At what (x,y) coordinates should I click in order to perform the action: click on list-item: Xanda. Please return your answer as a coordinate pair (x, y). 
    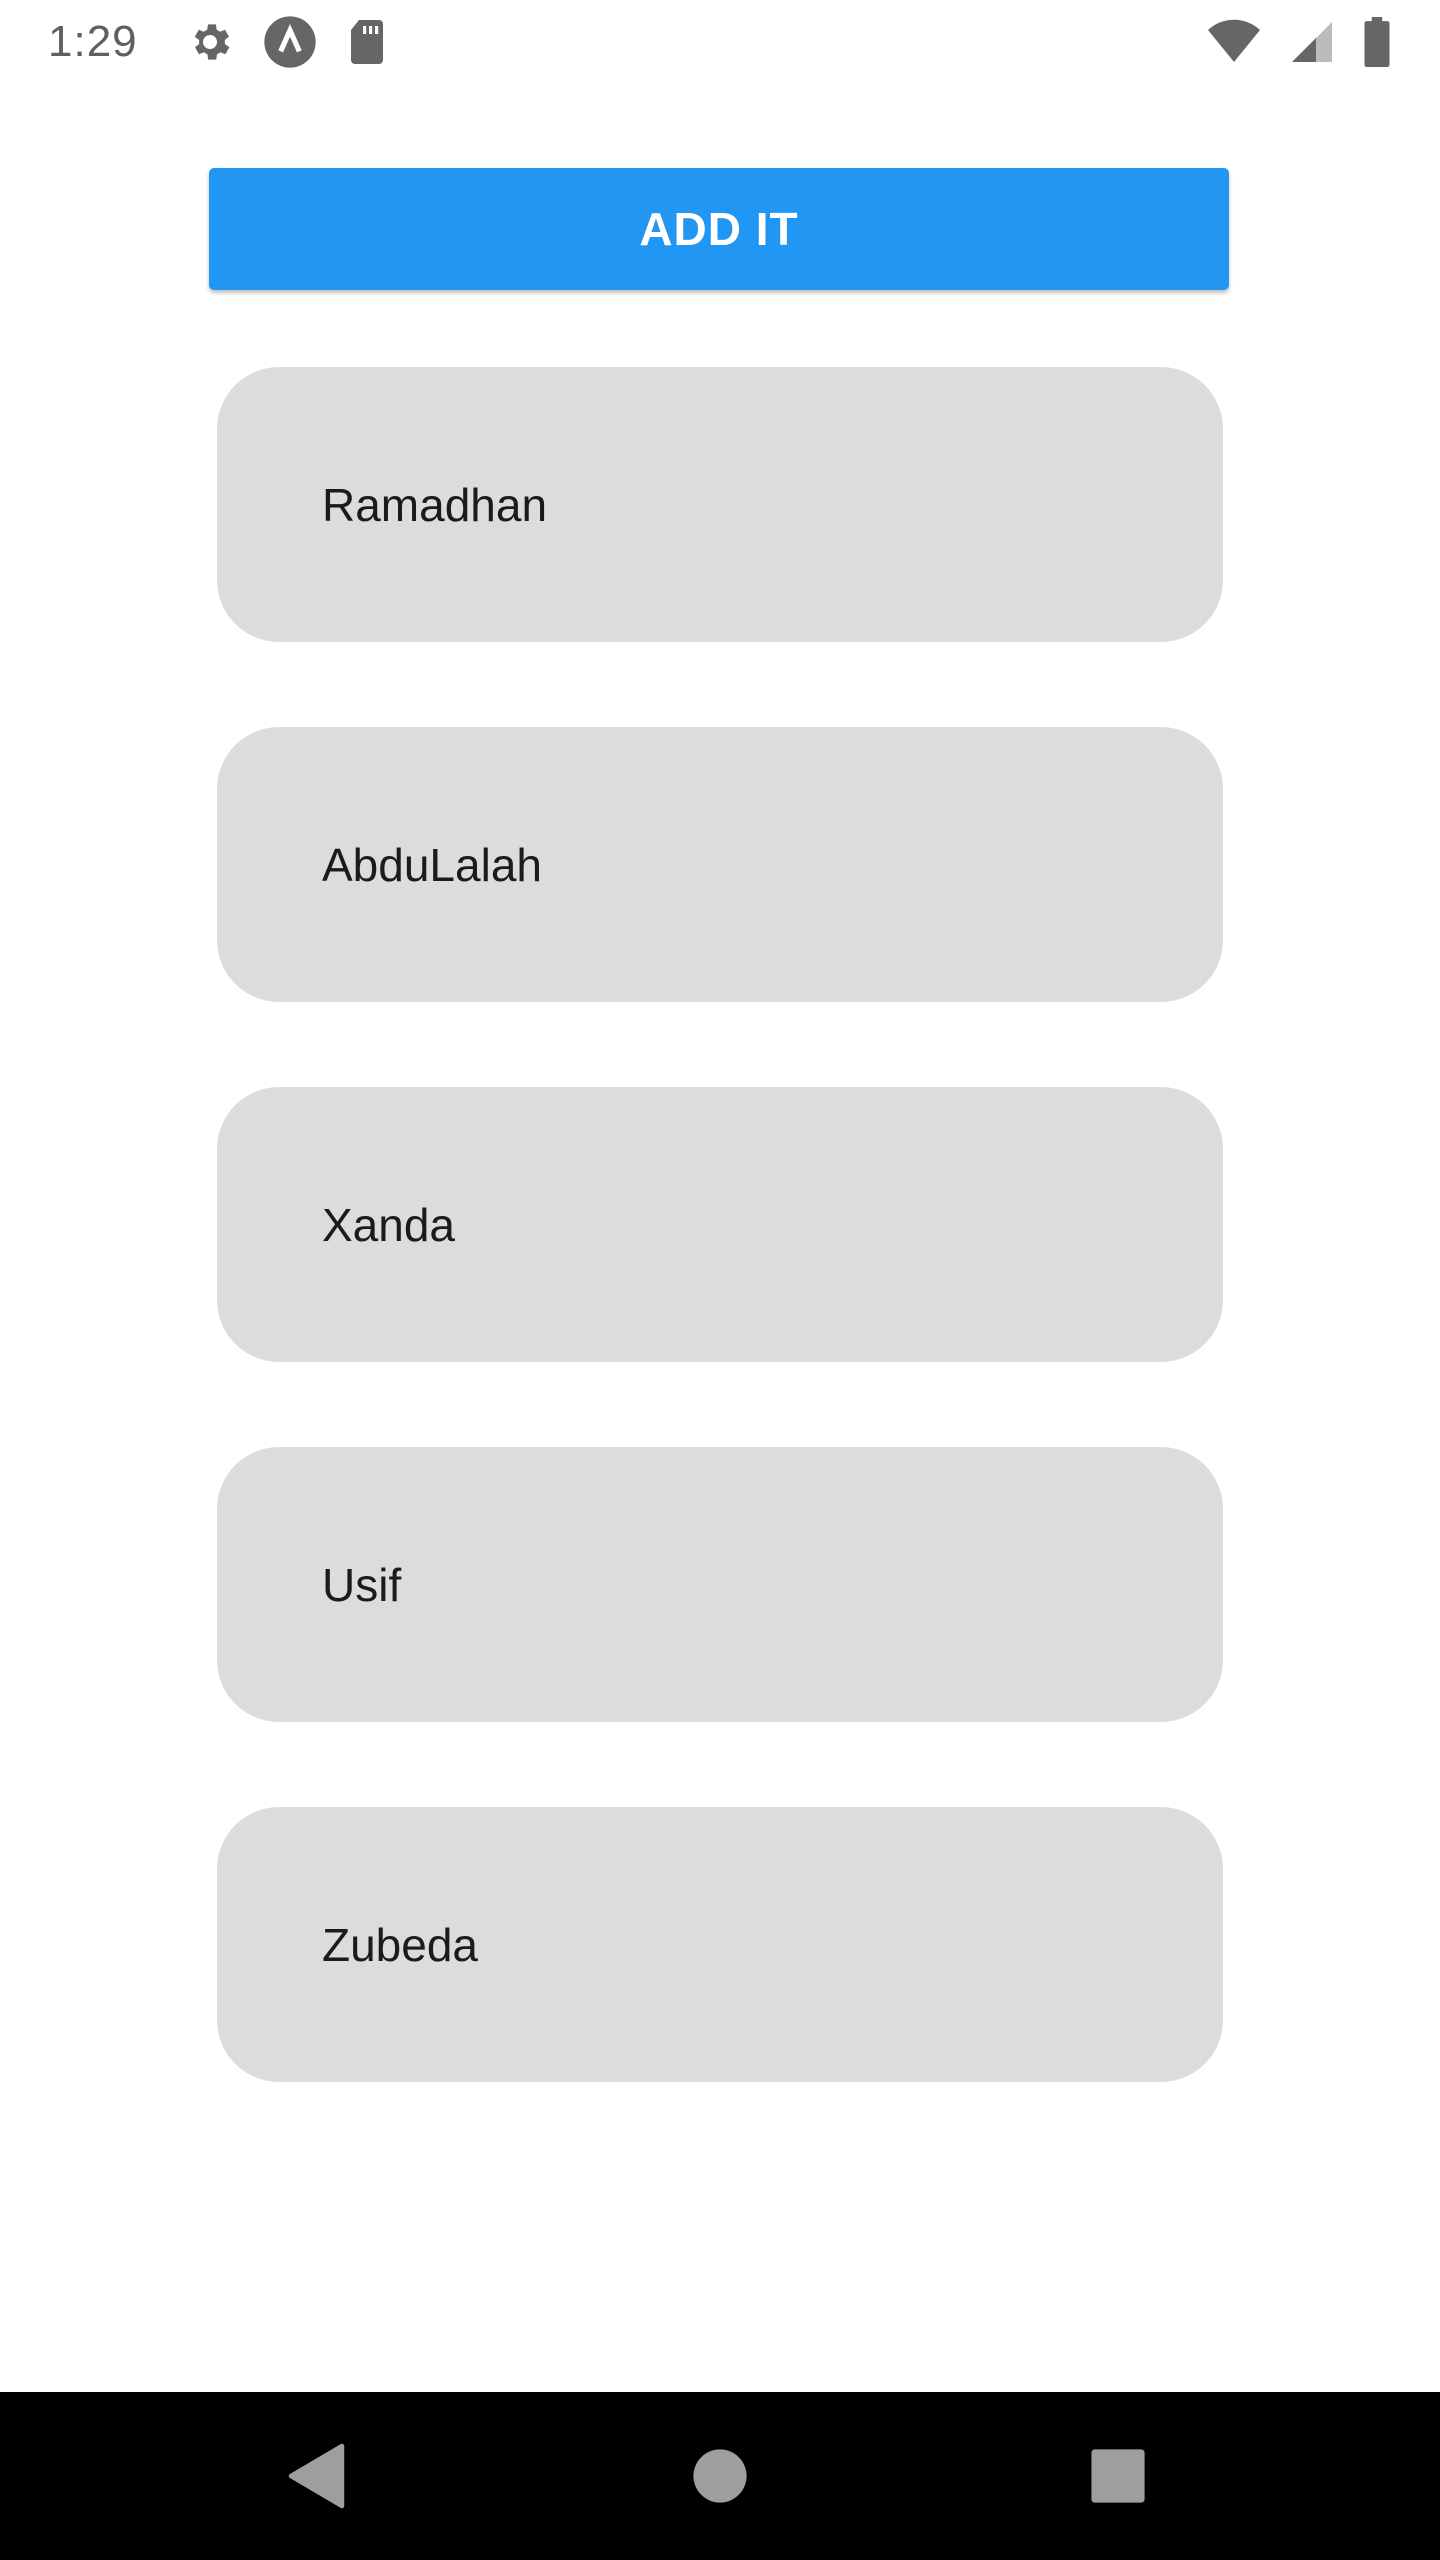
    Looking at the image, I should click on (720, 1224).